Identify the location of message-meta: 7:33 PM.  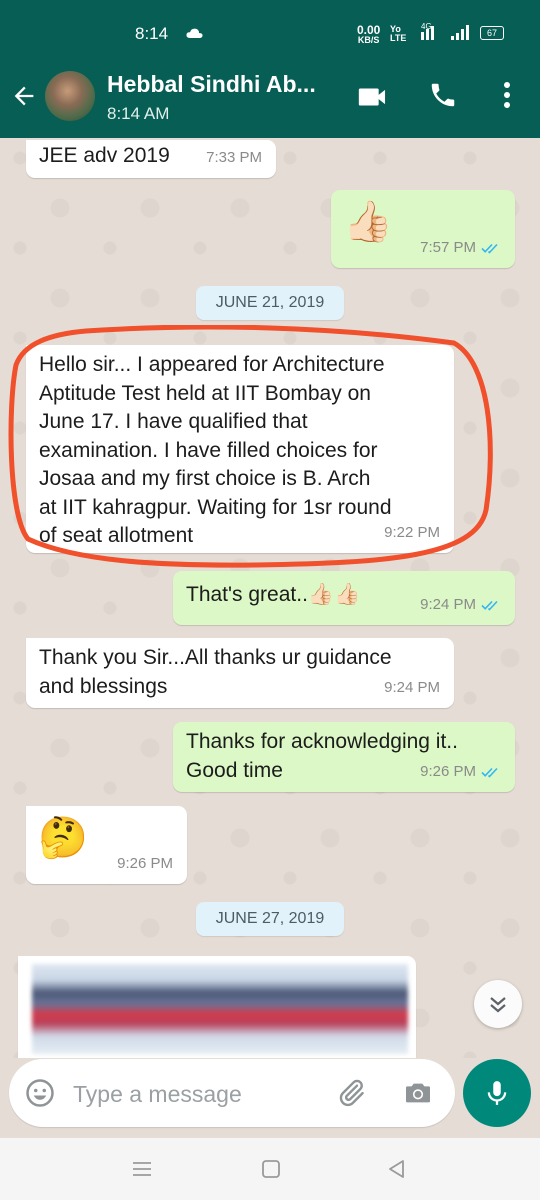
(234, 158).